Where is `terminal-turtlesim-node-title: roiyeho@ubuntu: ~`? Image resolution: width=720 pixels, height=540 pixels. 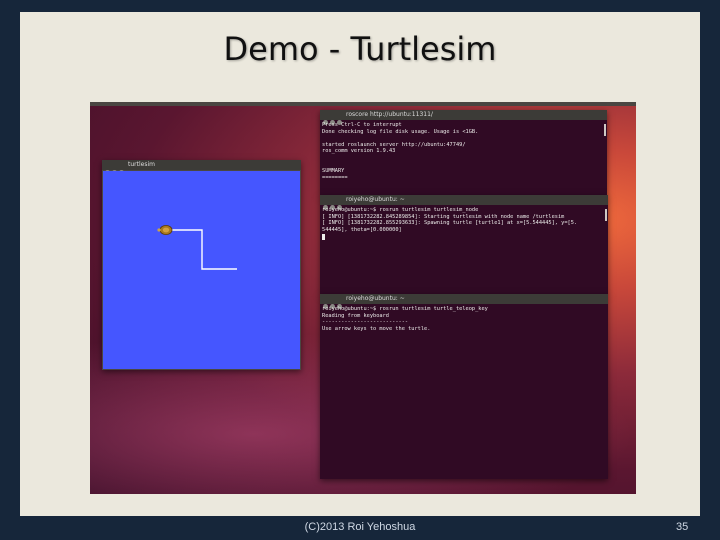 terminal-turtlesim-node-title: roiyeho@ubuntu: ~ is located at coordinates (375, 199).